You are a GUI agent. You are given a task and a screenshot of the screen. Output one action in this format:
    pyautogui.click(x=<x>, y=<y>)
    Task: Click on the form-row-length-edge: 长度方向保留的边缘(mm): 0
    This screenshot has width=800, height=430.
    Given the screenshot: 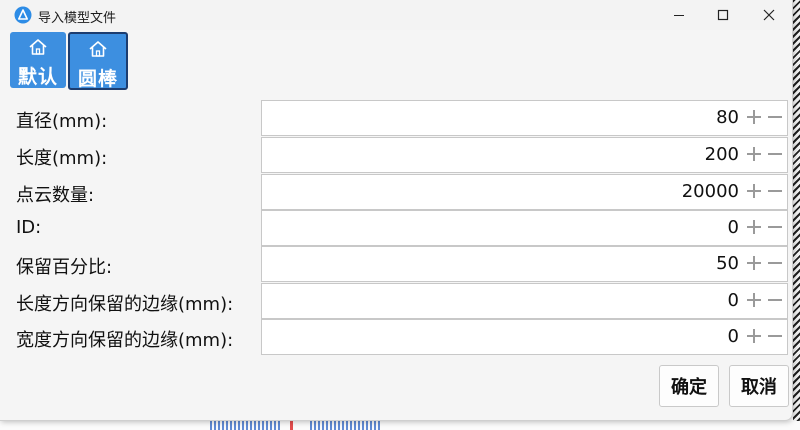 What is the action you would take?
    pyautogui.click(x=398, y=301)
    